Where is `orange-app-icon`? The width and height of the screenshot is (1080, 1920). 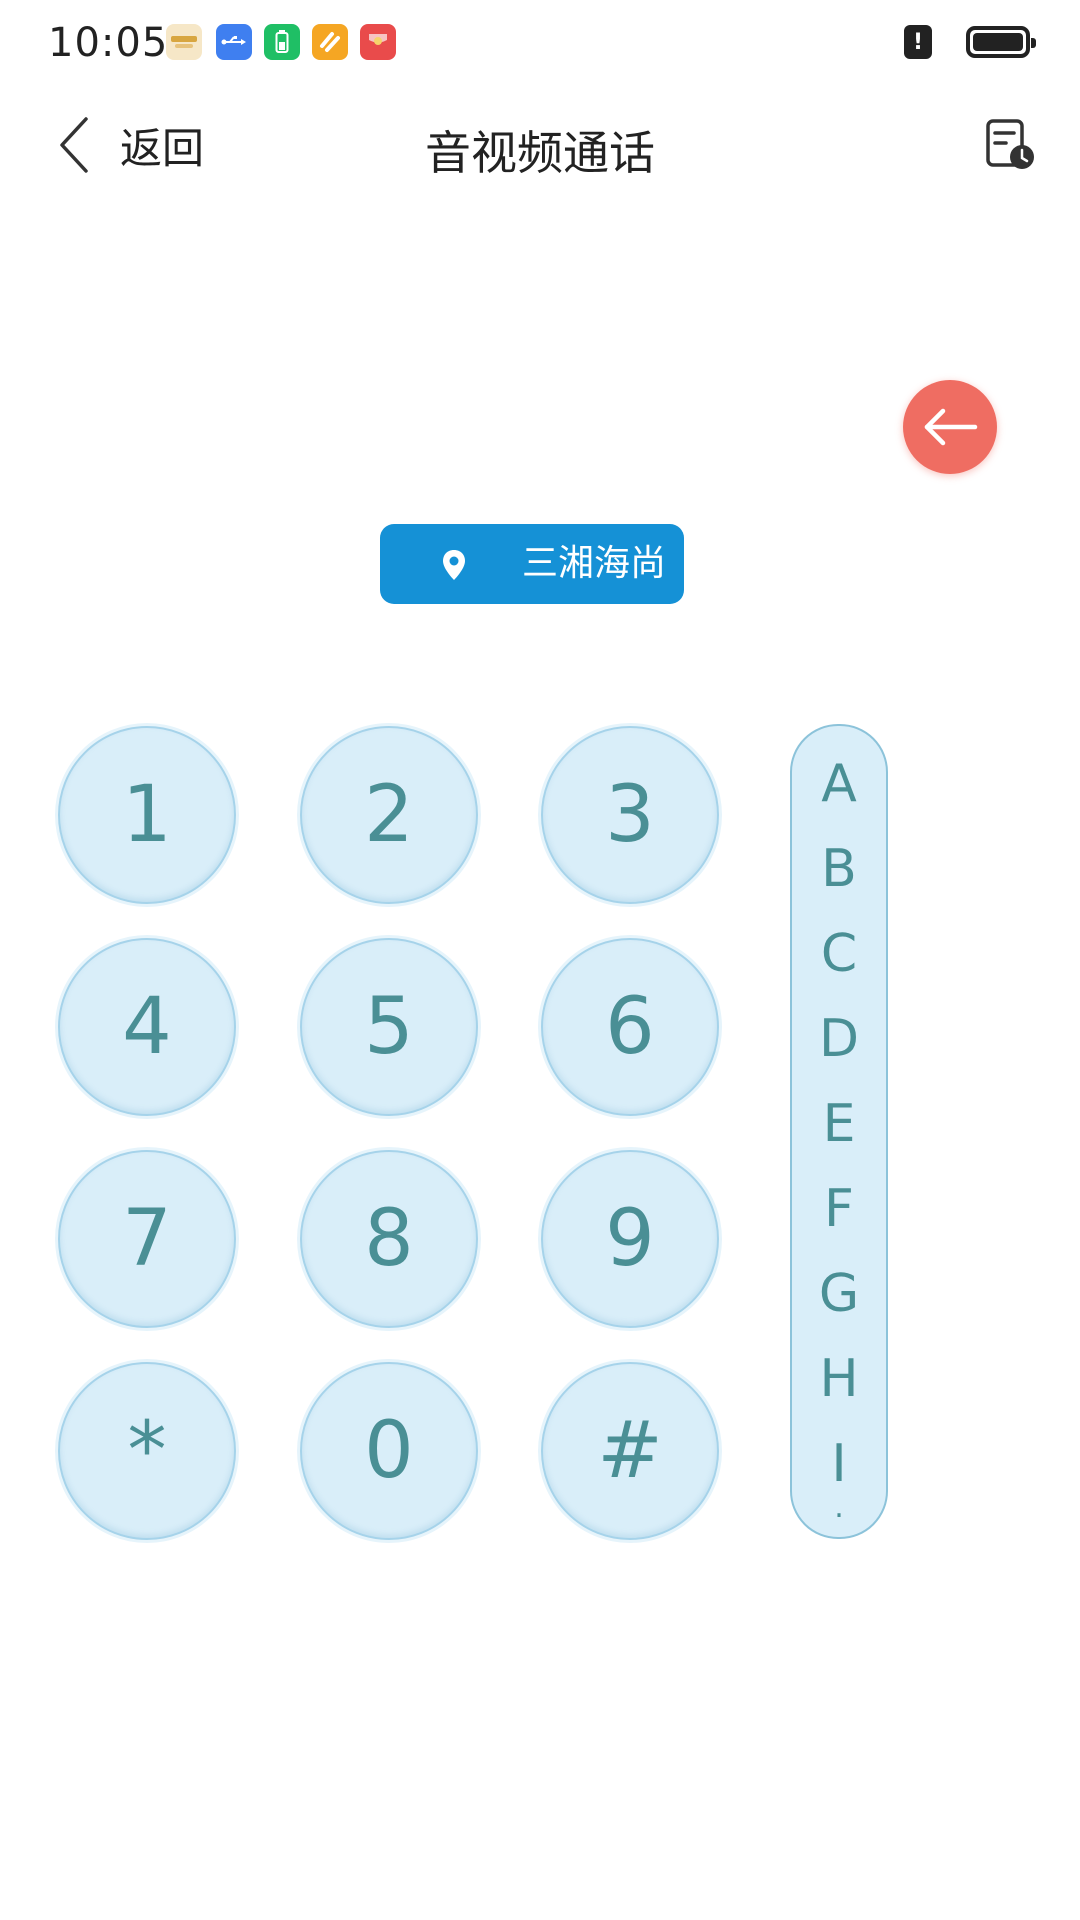 orange-app-icon is located at coordinates (330, 42).